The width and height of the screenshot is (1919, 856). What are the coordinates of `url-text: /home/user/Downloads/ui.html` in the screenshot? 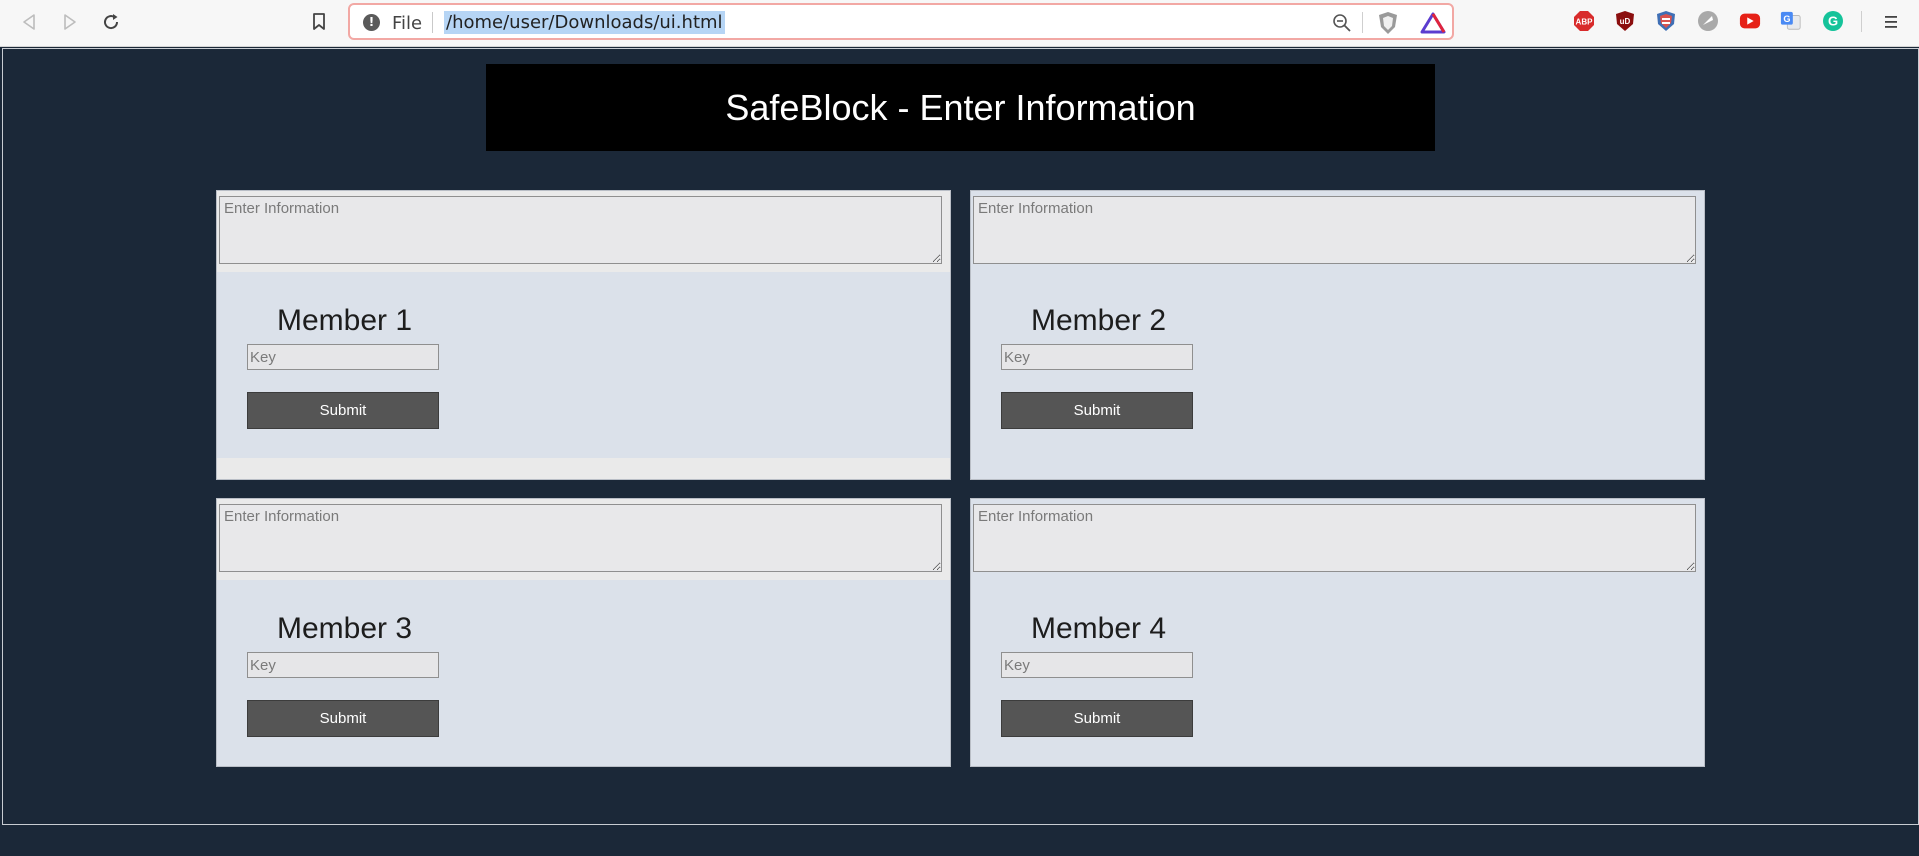 It's located at (584, 22).